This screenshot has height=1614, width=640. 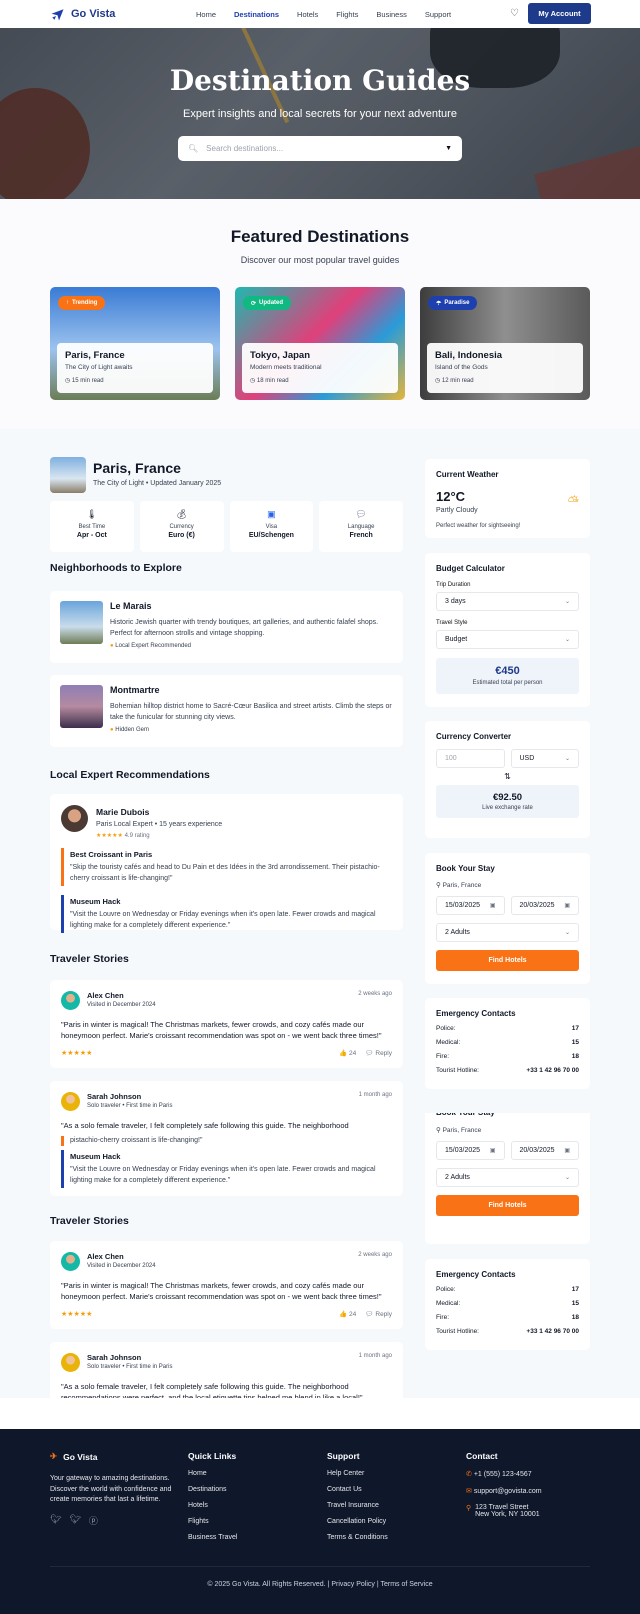 I want to click on mail-icon: ✉, so click(x=469, y=1491).